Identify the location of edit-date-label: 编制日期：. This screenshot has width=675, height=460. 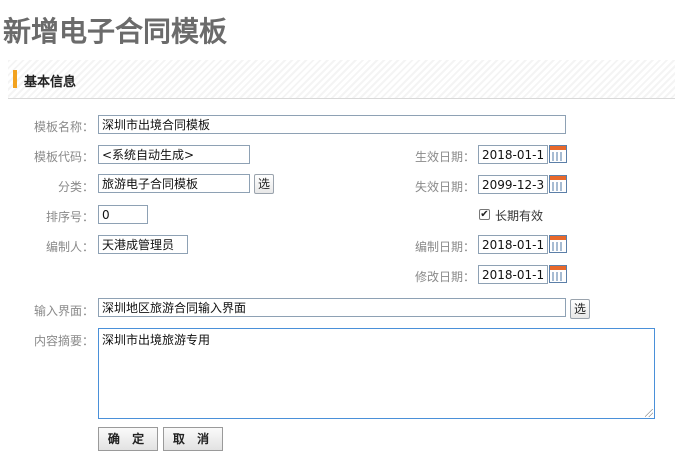
(444, 247).